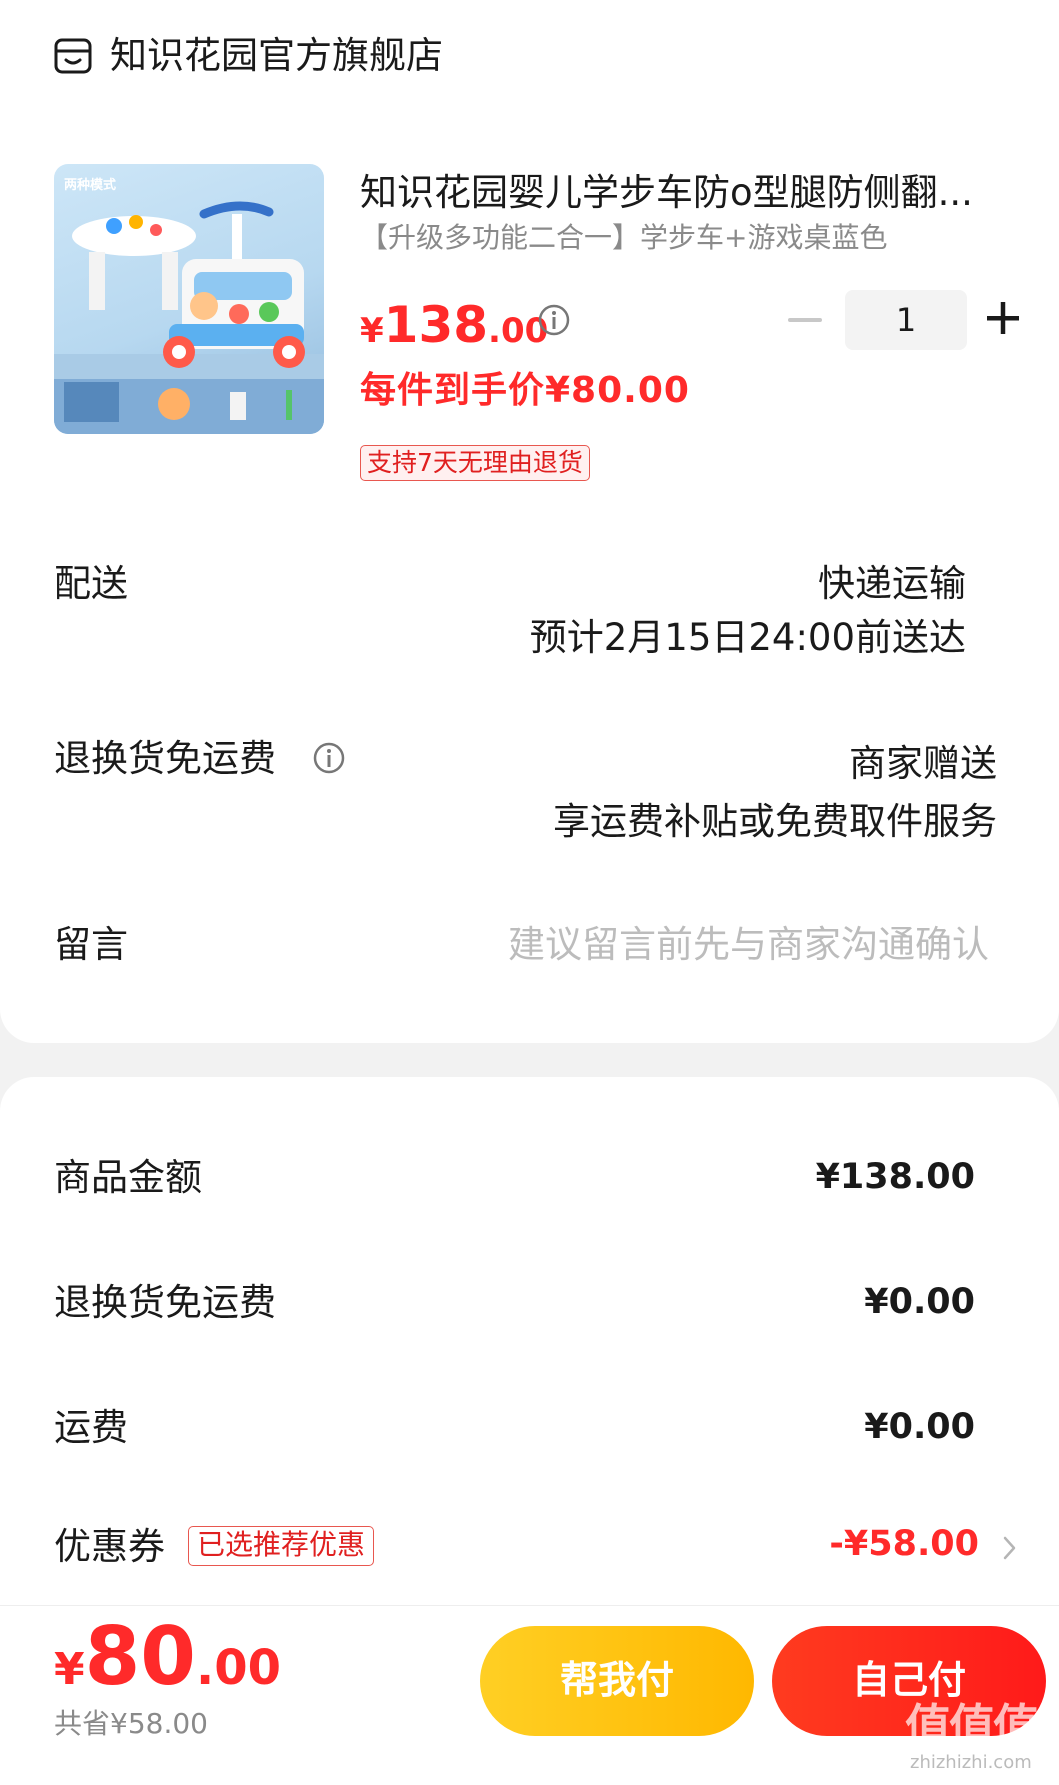 Image resolution: width=1059 pixels, height=1785 pixels. What do you see at coordinates (165, 1302) in the screenshot?
I see `return-fee-label: 退换货免运费` at bounding box center [165, 1302].